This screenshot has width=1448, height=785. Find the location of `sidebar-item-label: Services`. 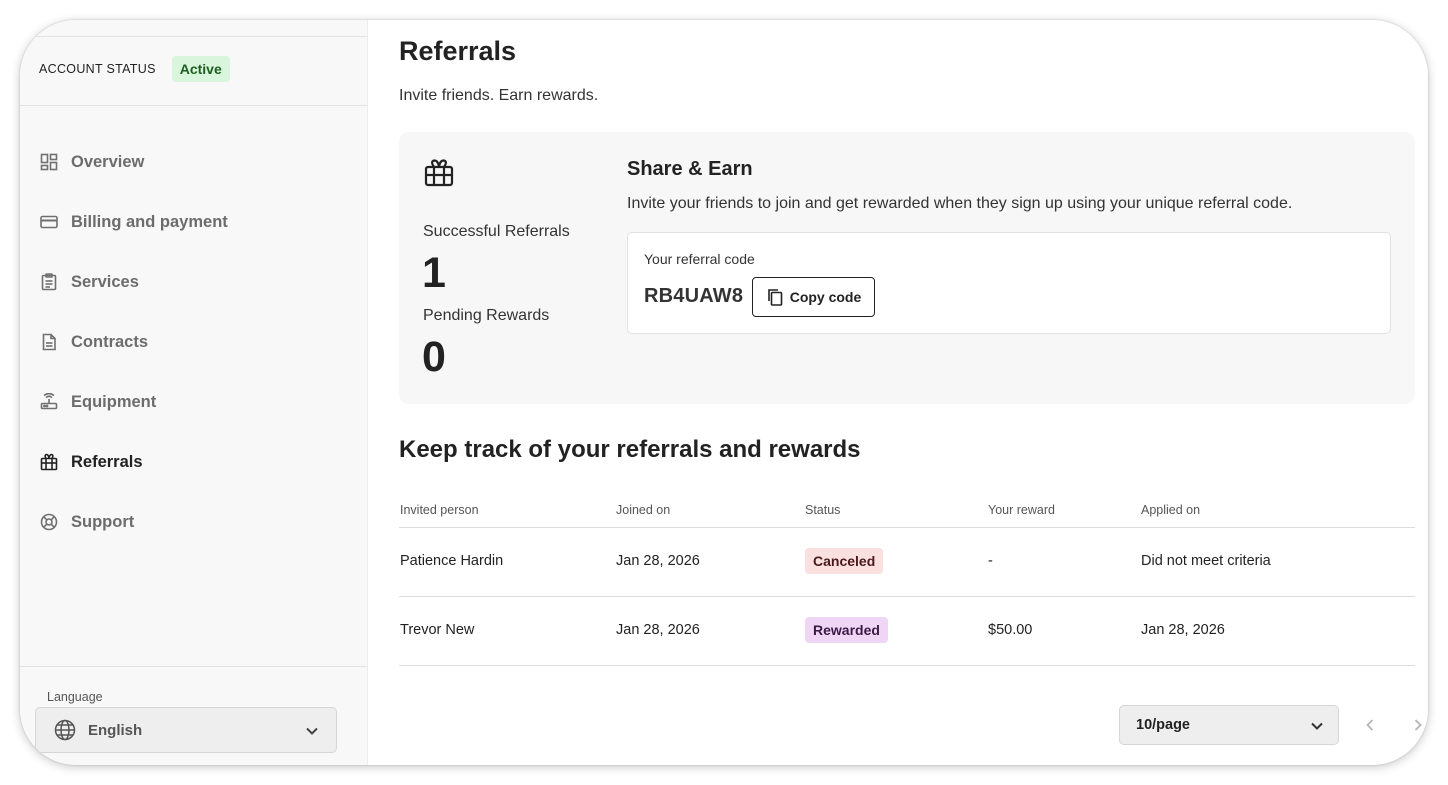

sidebar-item-label: Services is located at coordinates (105, 281).